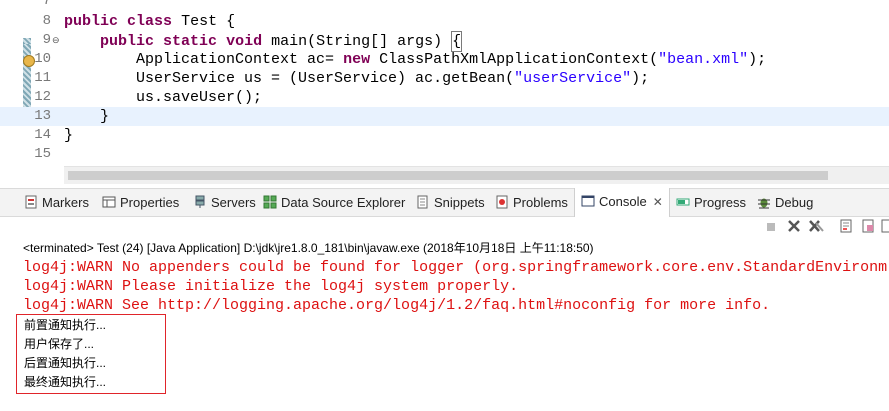  I want to click on snippets-icon, so click(423, 200).